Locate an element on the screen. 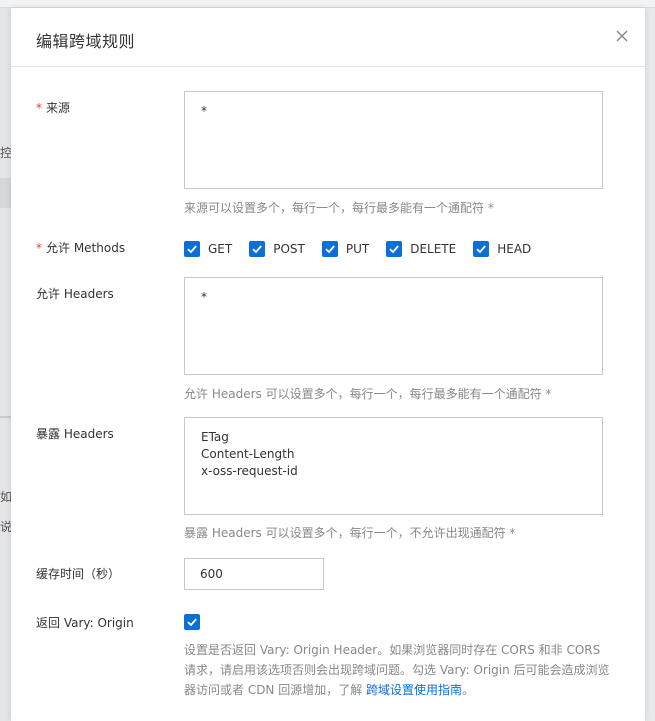 The height and width of the screenshot is (721, 655). close-icon is located at coordinates (622, 36).